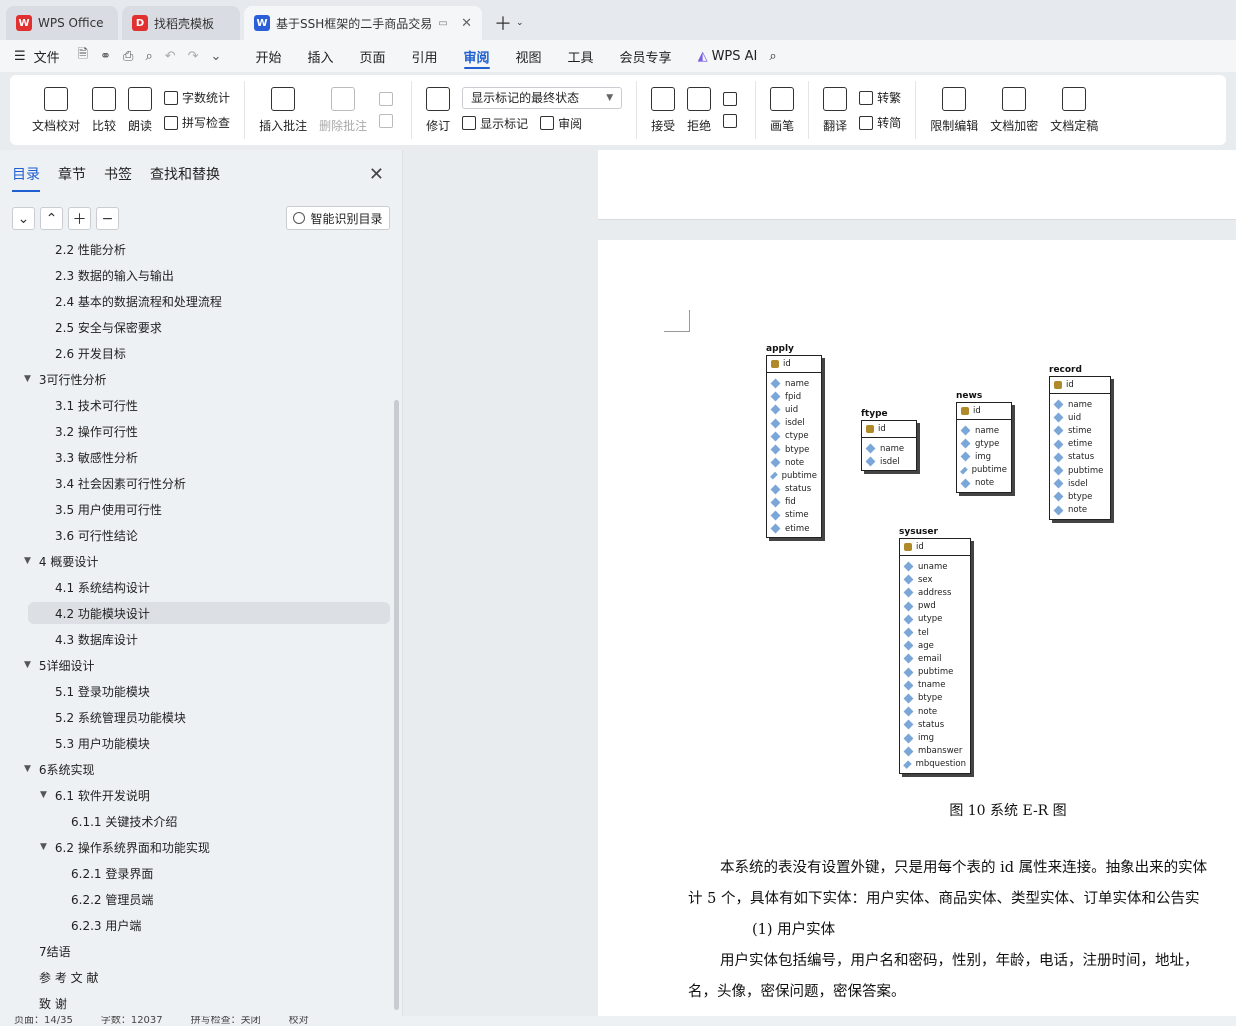 This screenshot has width=1236, height=1026. Describe the element at coordinates (880, 122) in the screenshot. I see `to-simplified-button: 转简` at that location.